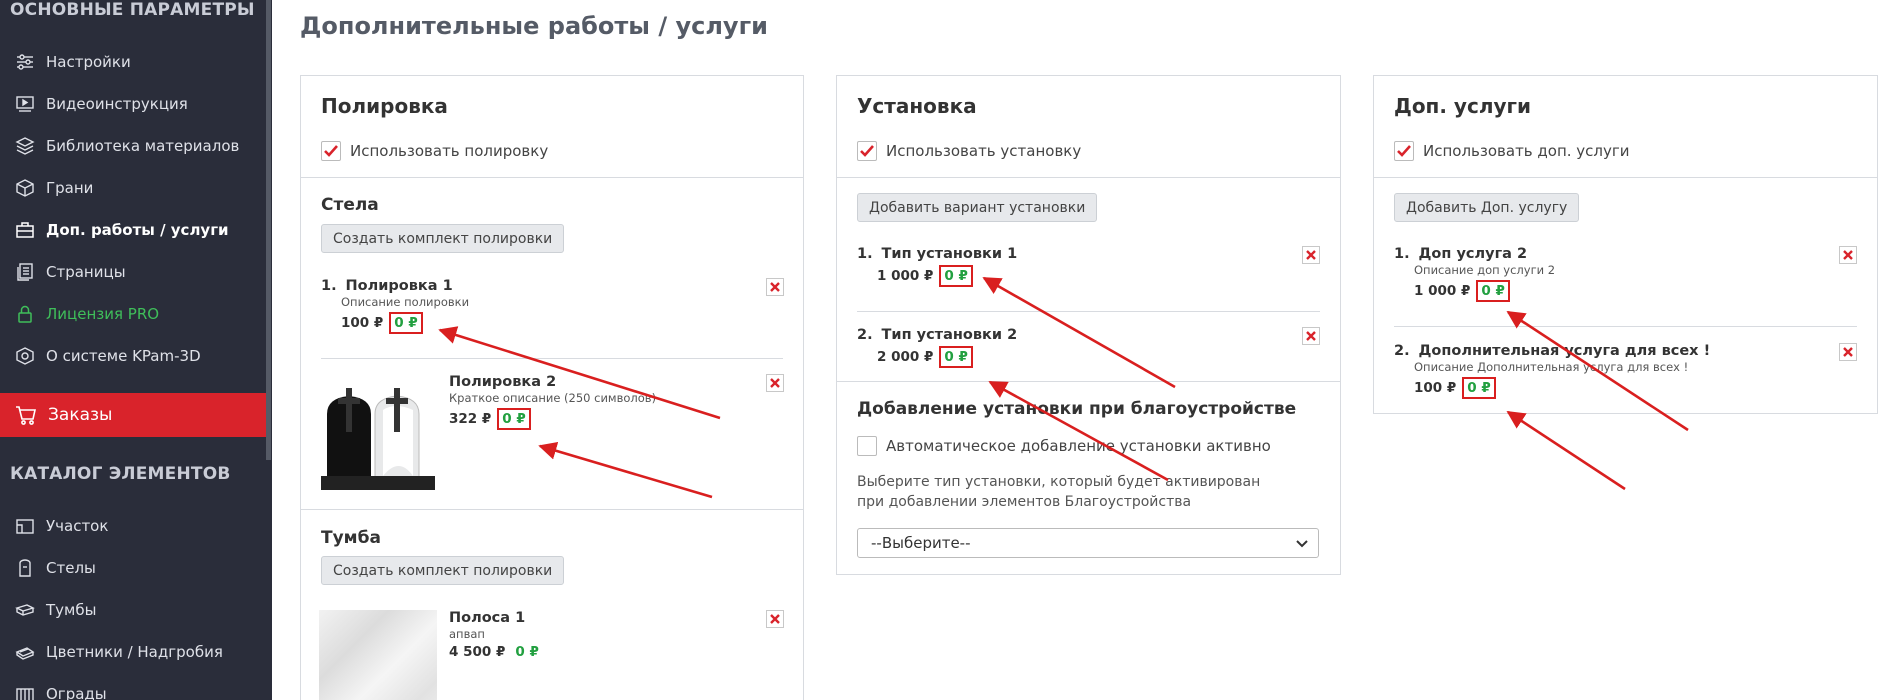 The height and width of the screenshot is (700, 1892). Describe the element at coordinates (25, 314) in the screenshot. I see `lock-icon` at that location.